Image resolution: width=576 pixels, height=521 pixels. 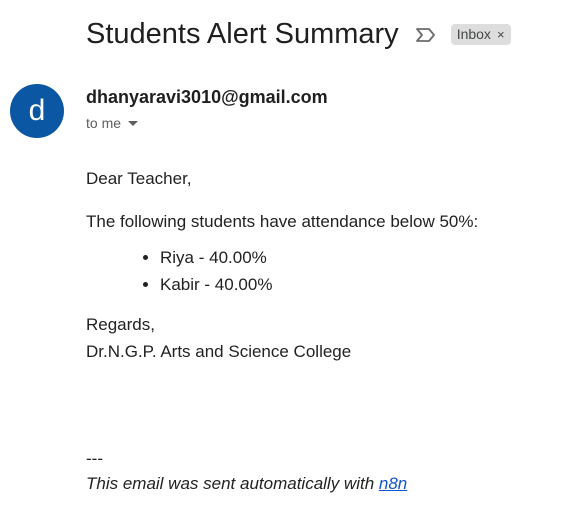 I want to click on list-item: Riya - 40.00%, so click(x=358, y=257).